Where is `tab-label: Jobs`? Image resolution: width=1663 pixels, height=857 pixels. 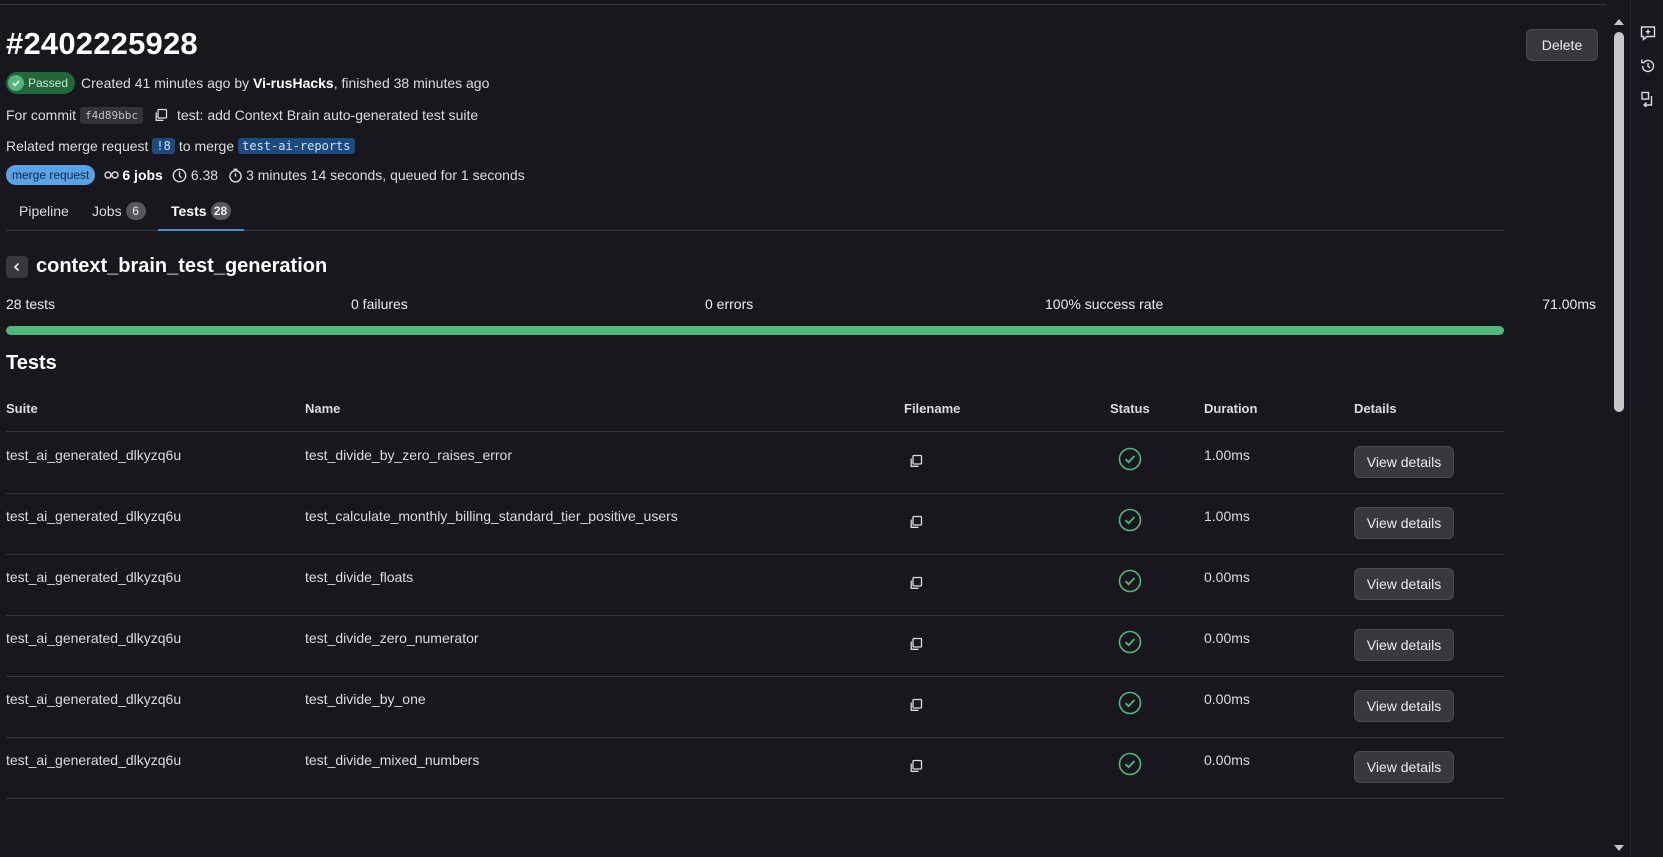 tab-label: Jobs is located at coordinates (107, 211).